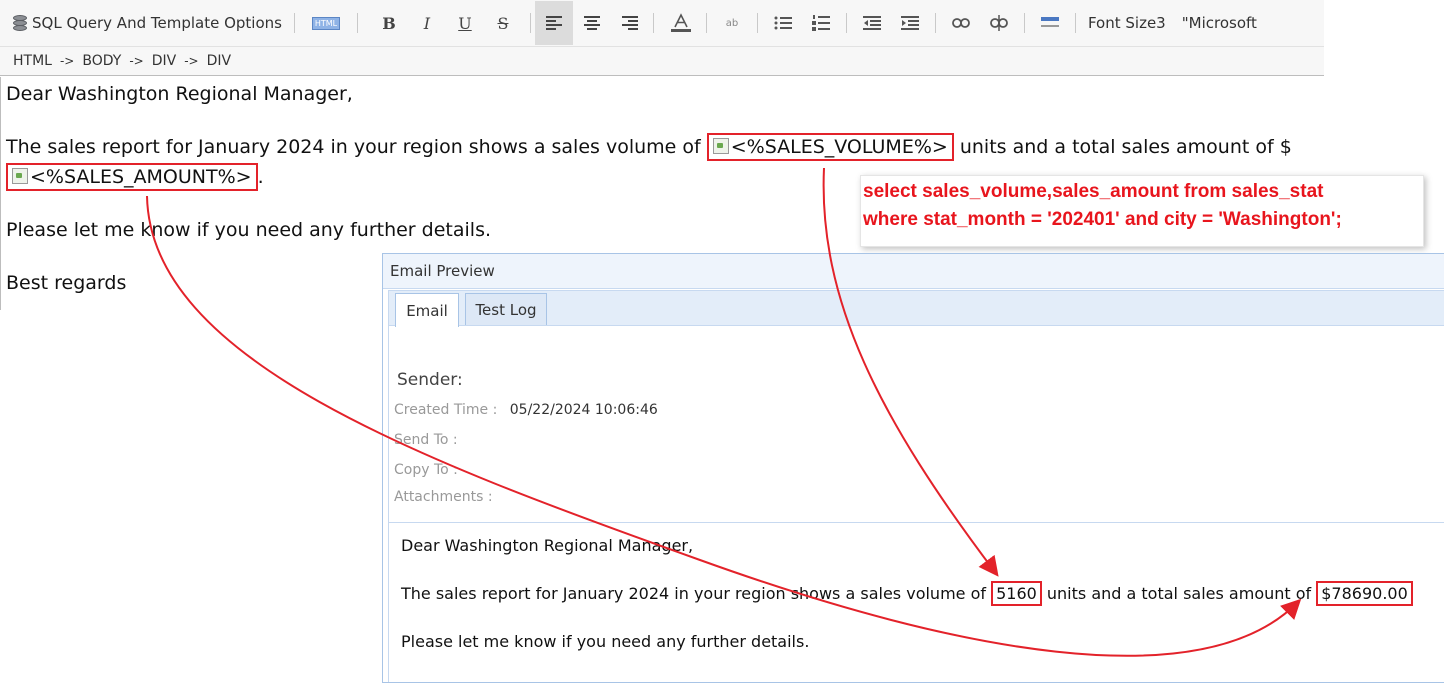 The image size is (1444, 683). Describe the element at coordinates (426, 470) in the screenshot. I see `copy-to-label: Copy To :` at that location.